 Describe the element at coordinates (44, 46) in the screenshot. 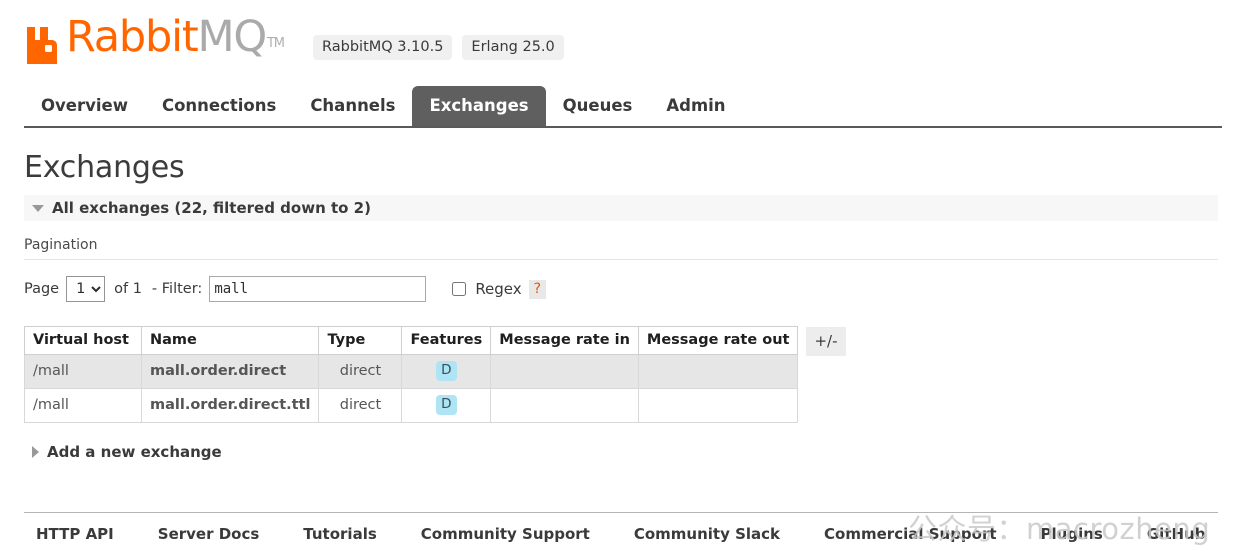

I see `rabbit-head-icon` at that location.